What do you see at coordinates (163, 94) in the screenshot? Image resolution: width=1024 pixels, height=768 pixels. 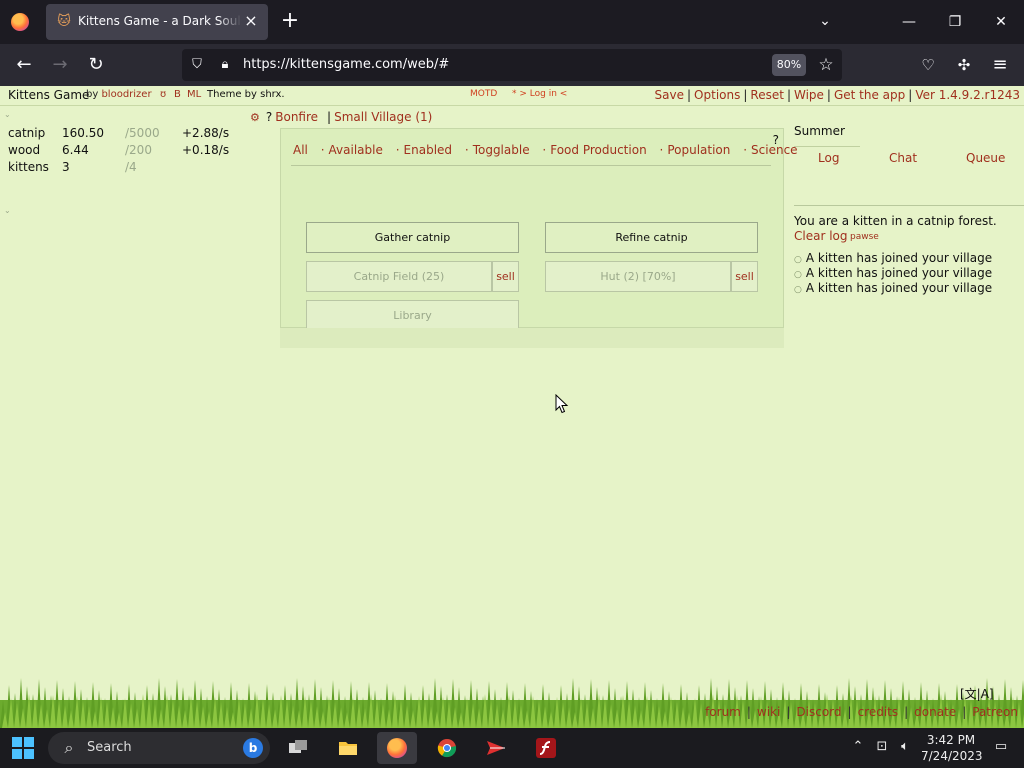 I see `mini-link-a: ʊ` at bounding box center [163, 94].